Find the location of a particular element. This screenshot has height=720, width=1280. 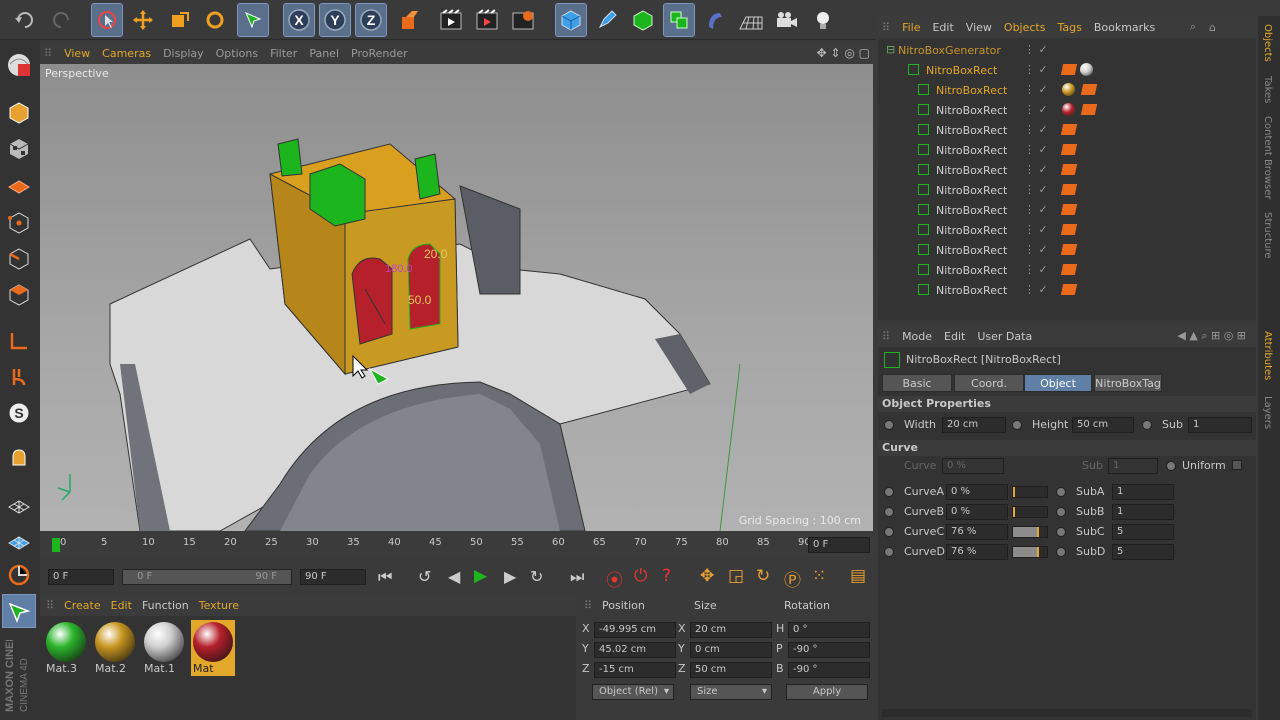

material-swatch: Mat.2 is located at coordinates (115, 648).